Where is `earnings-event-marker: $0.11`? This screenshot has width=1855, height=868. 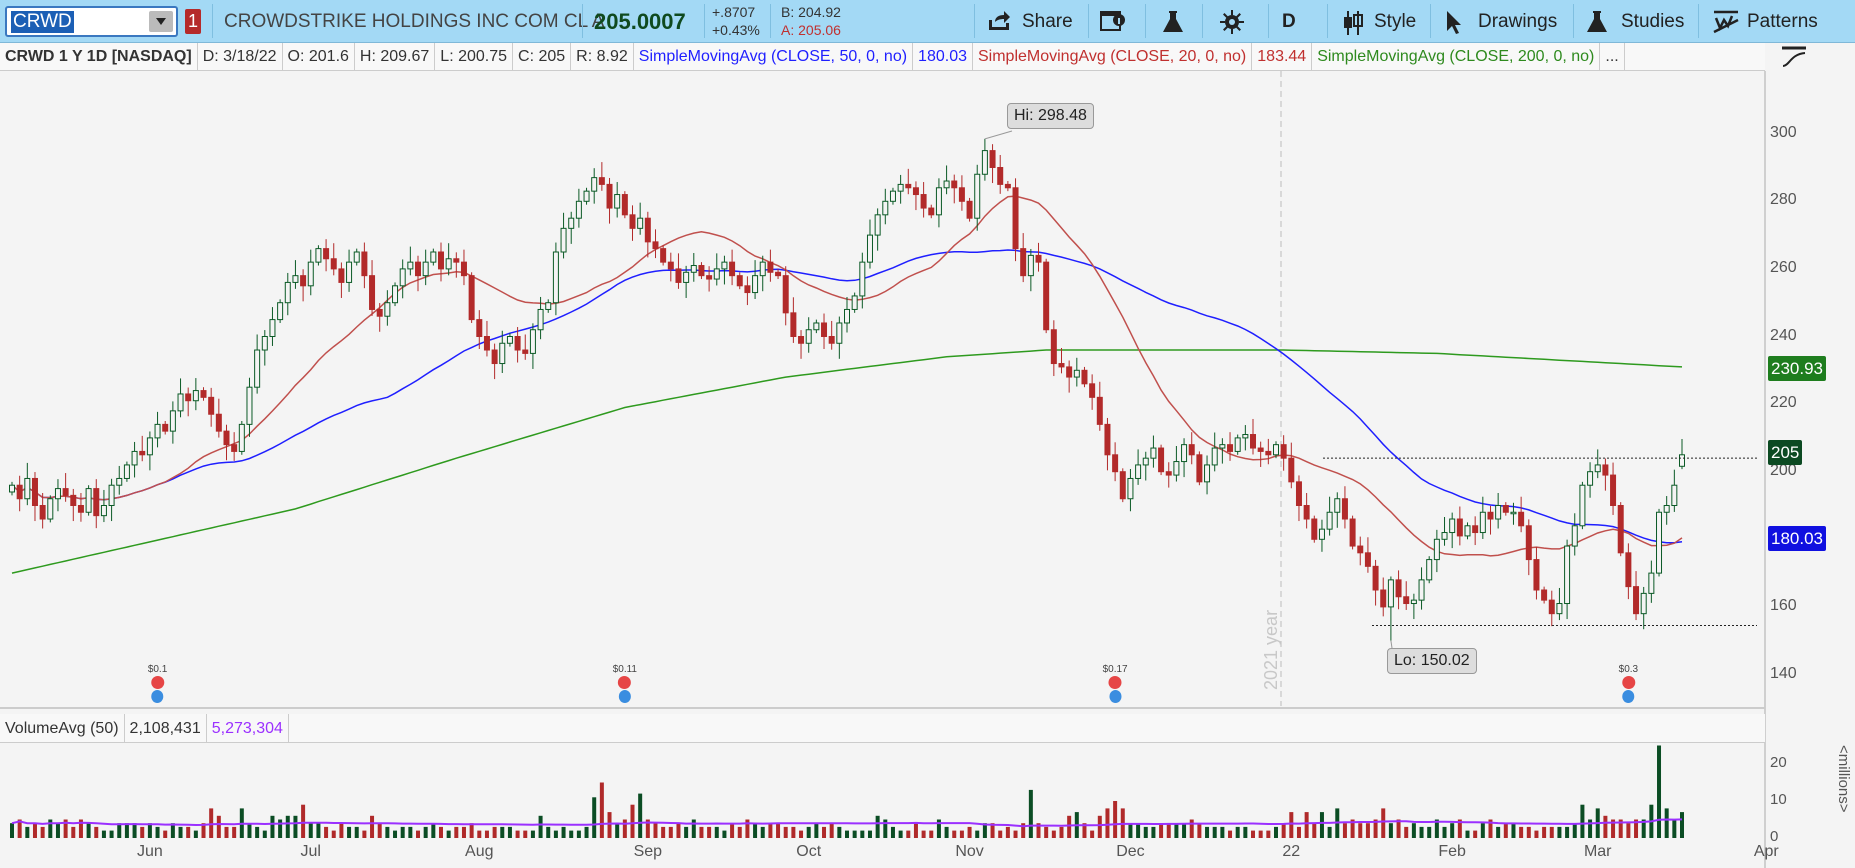
earnings-event-marker: $0.11 is located at coordinates (625, 683).